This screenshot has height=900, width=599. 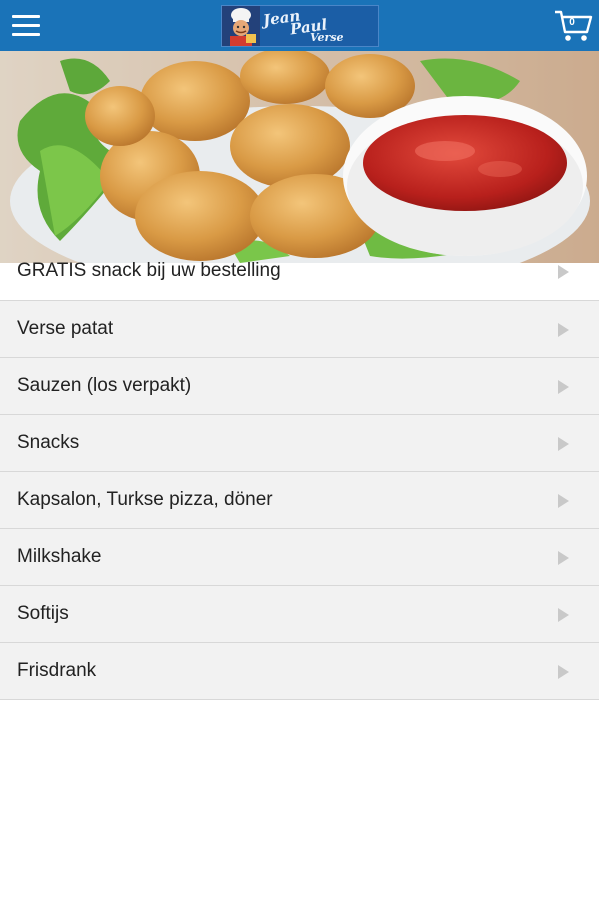 I want to click on hamburger-menu-icon, so click(x=26, y=25).